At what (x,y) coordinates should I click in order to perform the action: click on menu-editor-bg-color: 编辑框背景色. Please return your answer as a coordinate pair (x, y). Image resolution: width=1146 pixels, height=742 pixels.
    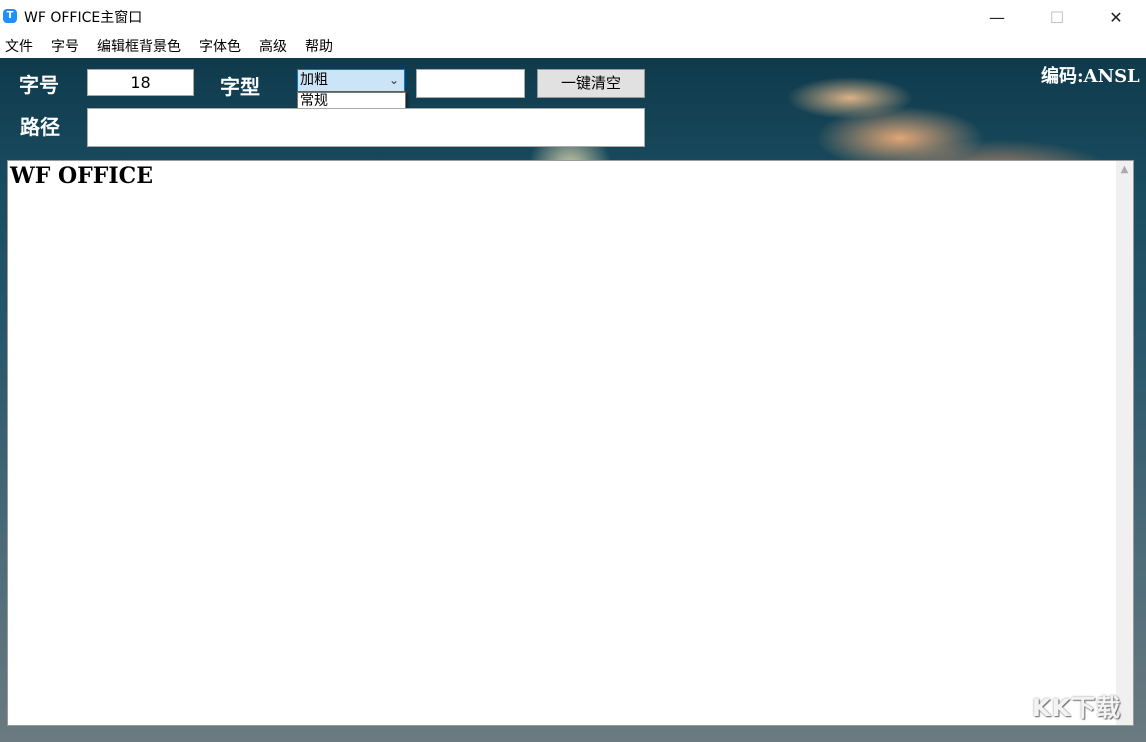
    Looking at the image, I should click on (139, 46).